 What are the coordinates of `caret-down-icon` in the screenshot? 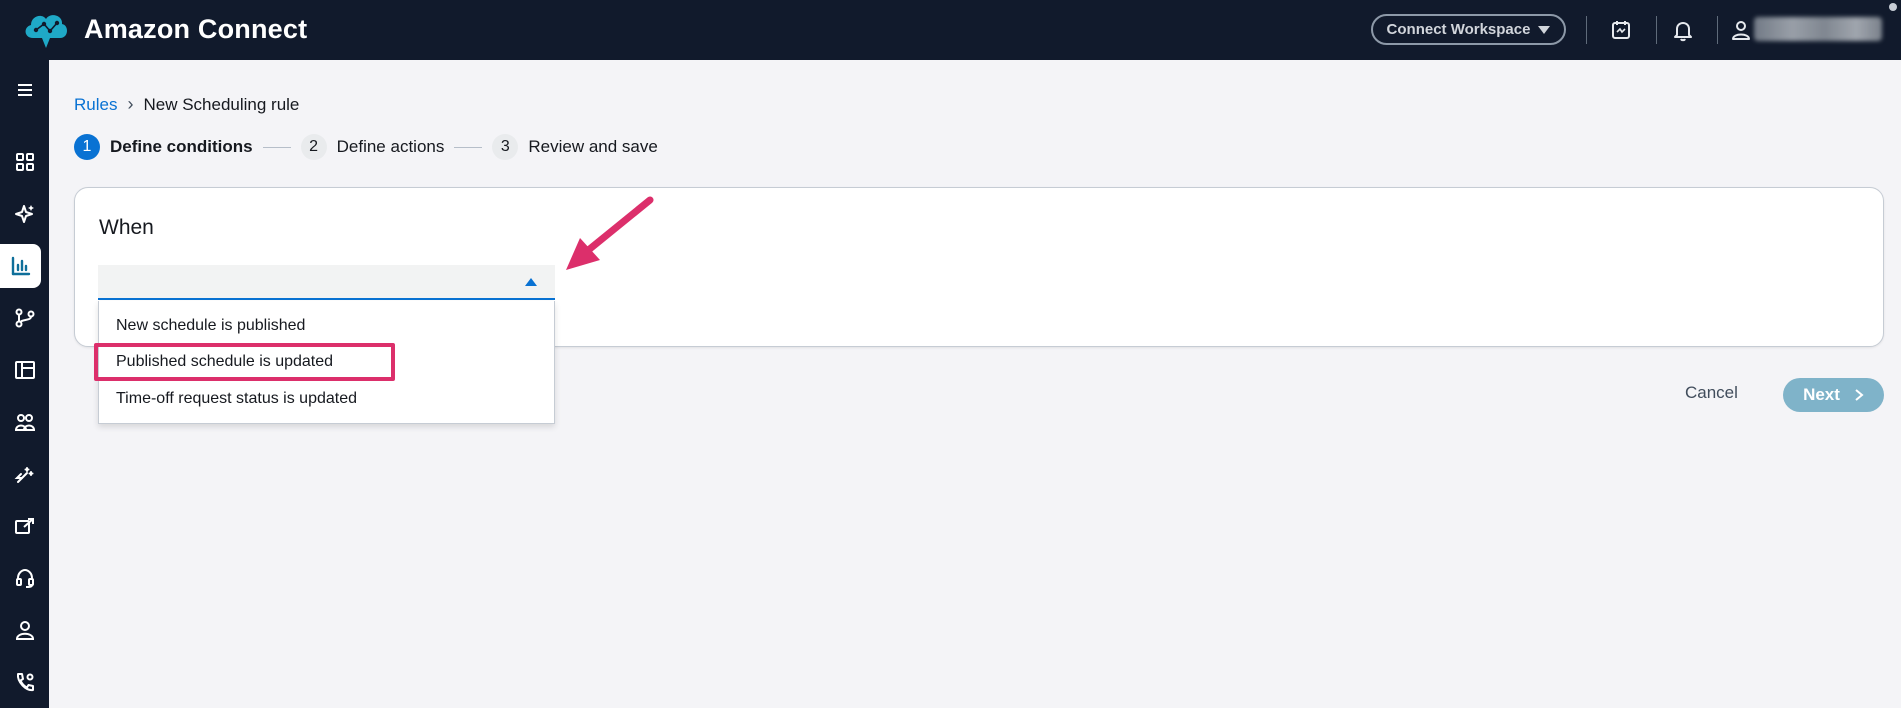 It's located at (1544, 29).